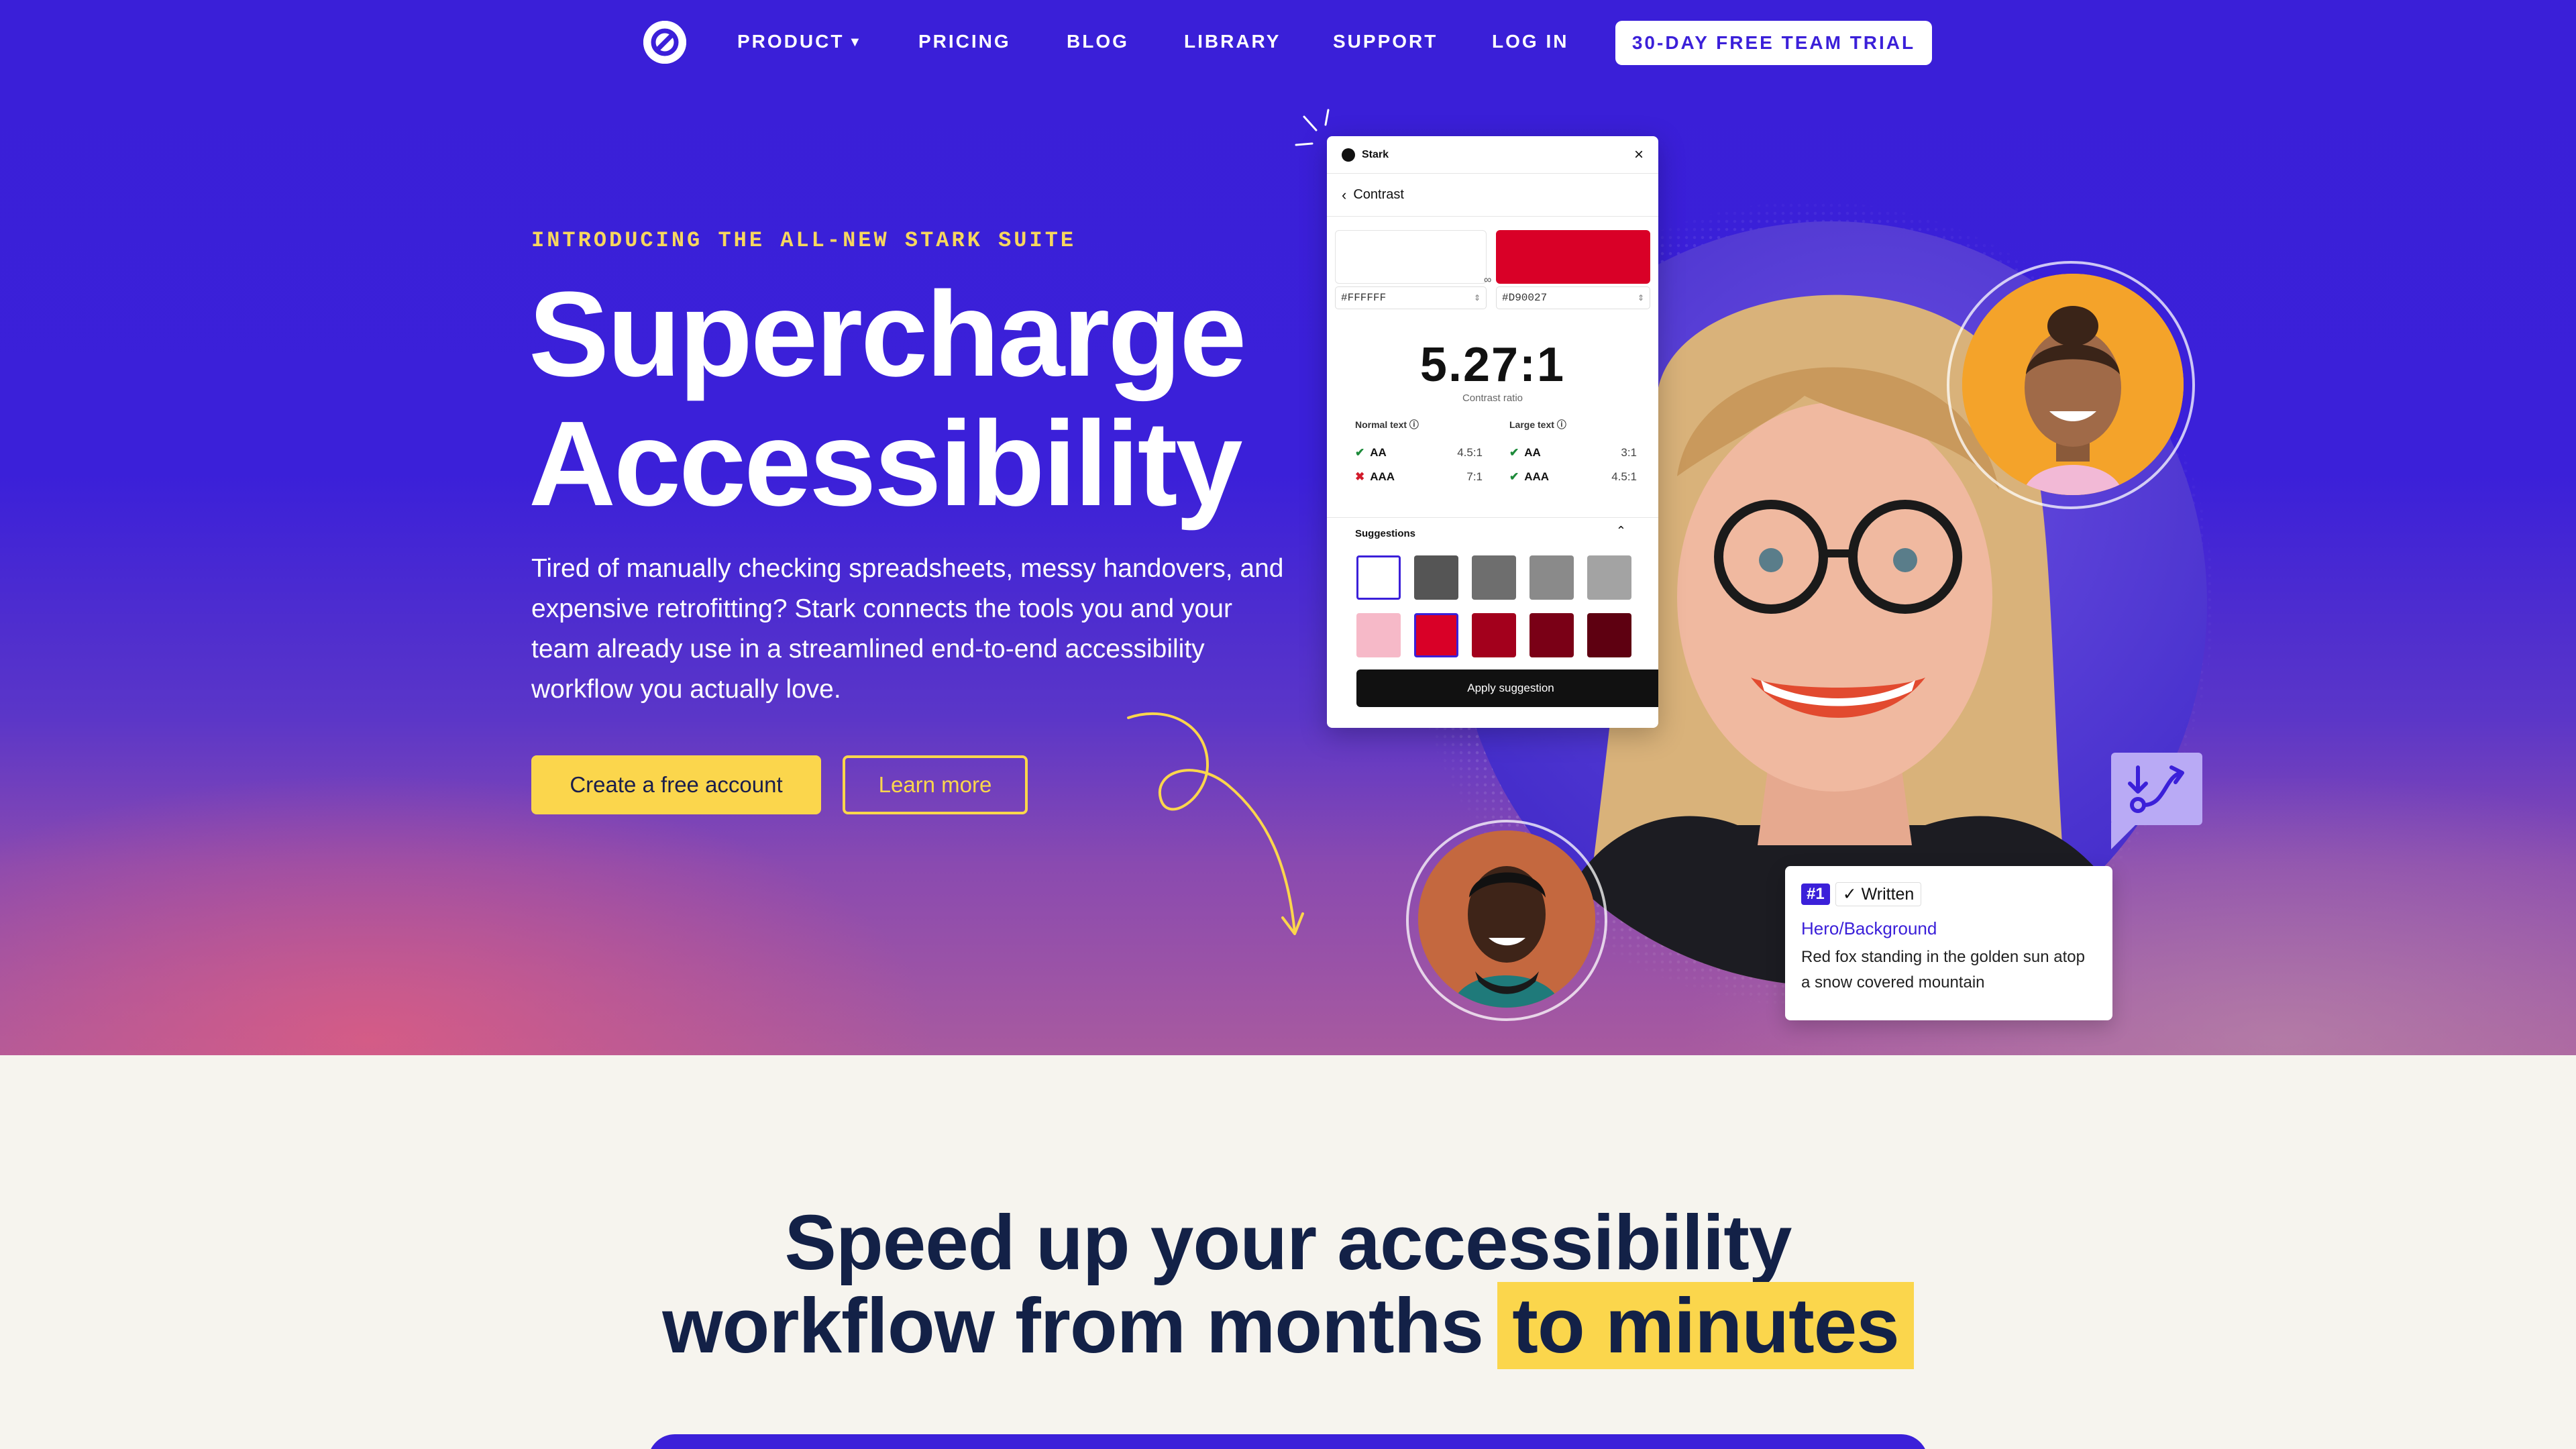 This screenshot has width=2576, height=1449. Describe the element at coordinates (1948, 928) in the screenshot. I see `layer-path: Hero/Background` at that location.